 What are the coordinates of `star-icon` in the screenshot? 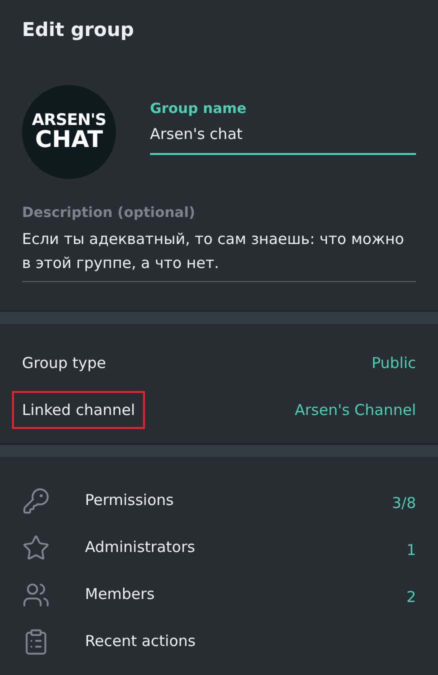 It's located at (36, 548).